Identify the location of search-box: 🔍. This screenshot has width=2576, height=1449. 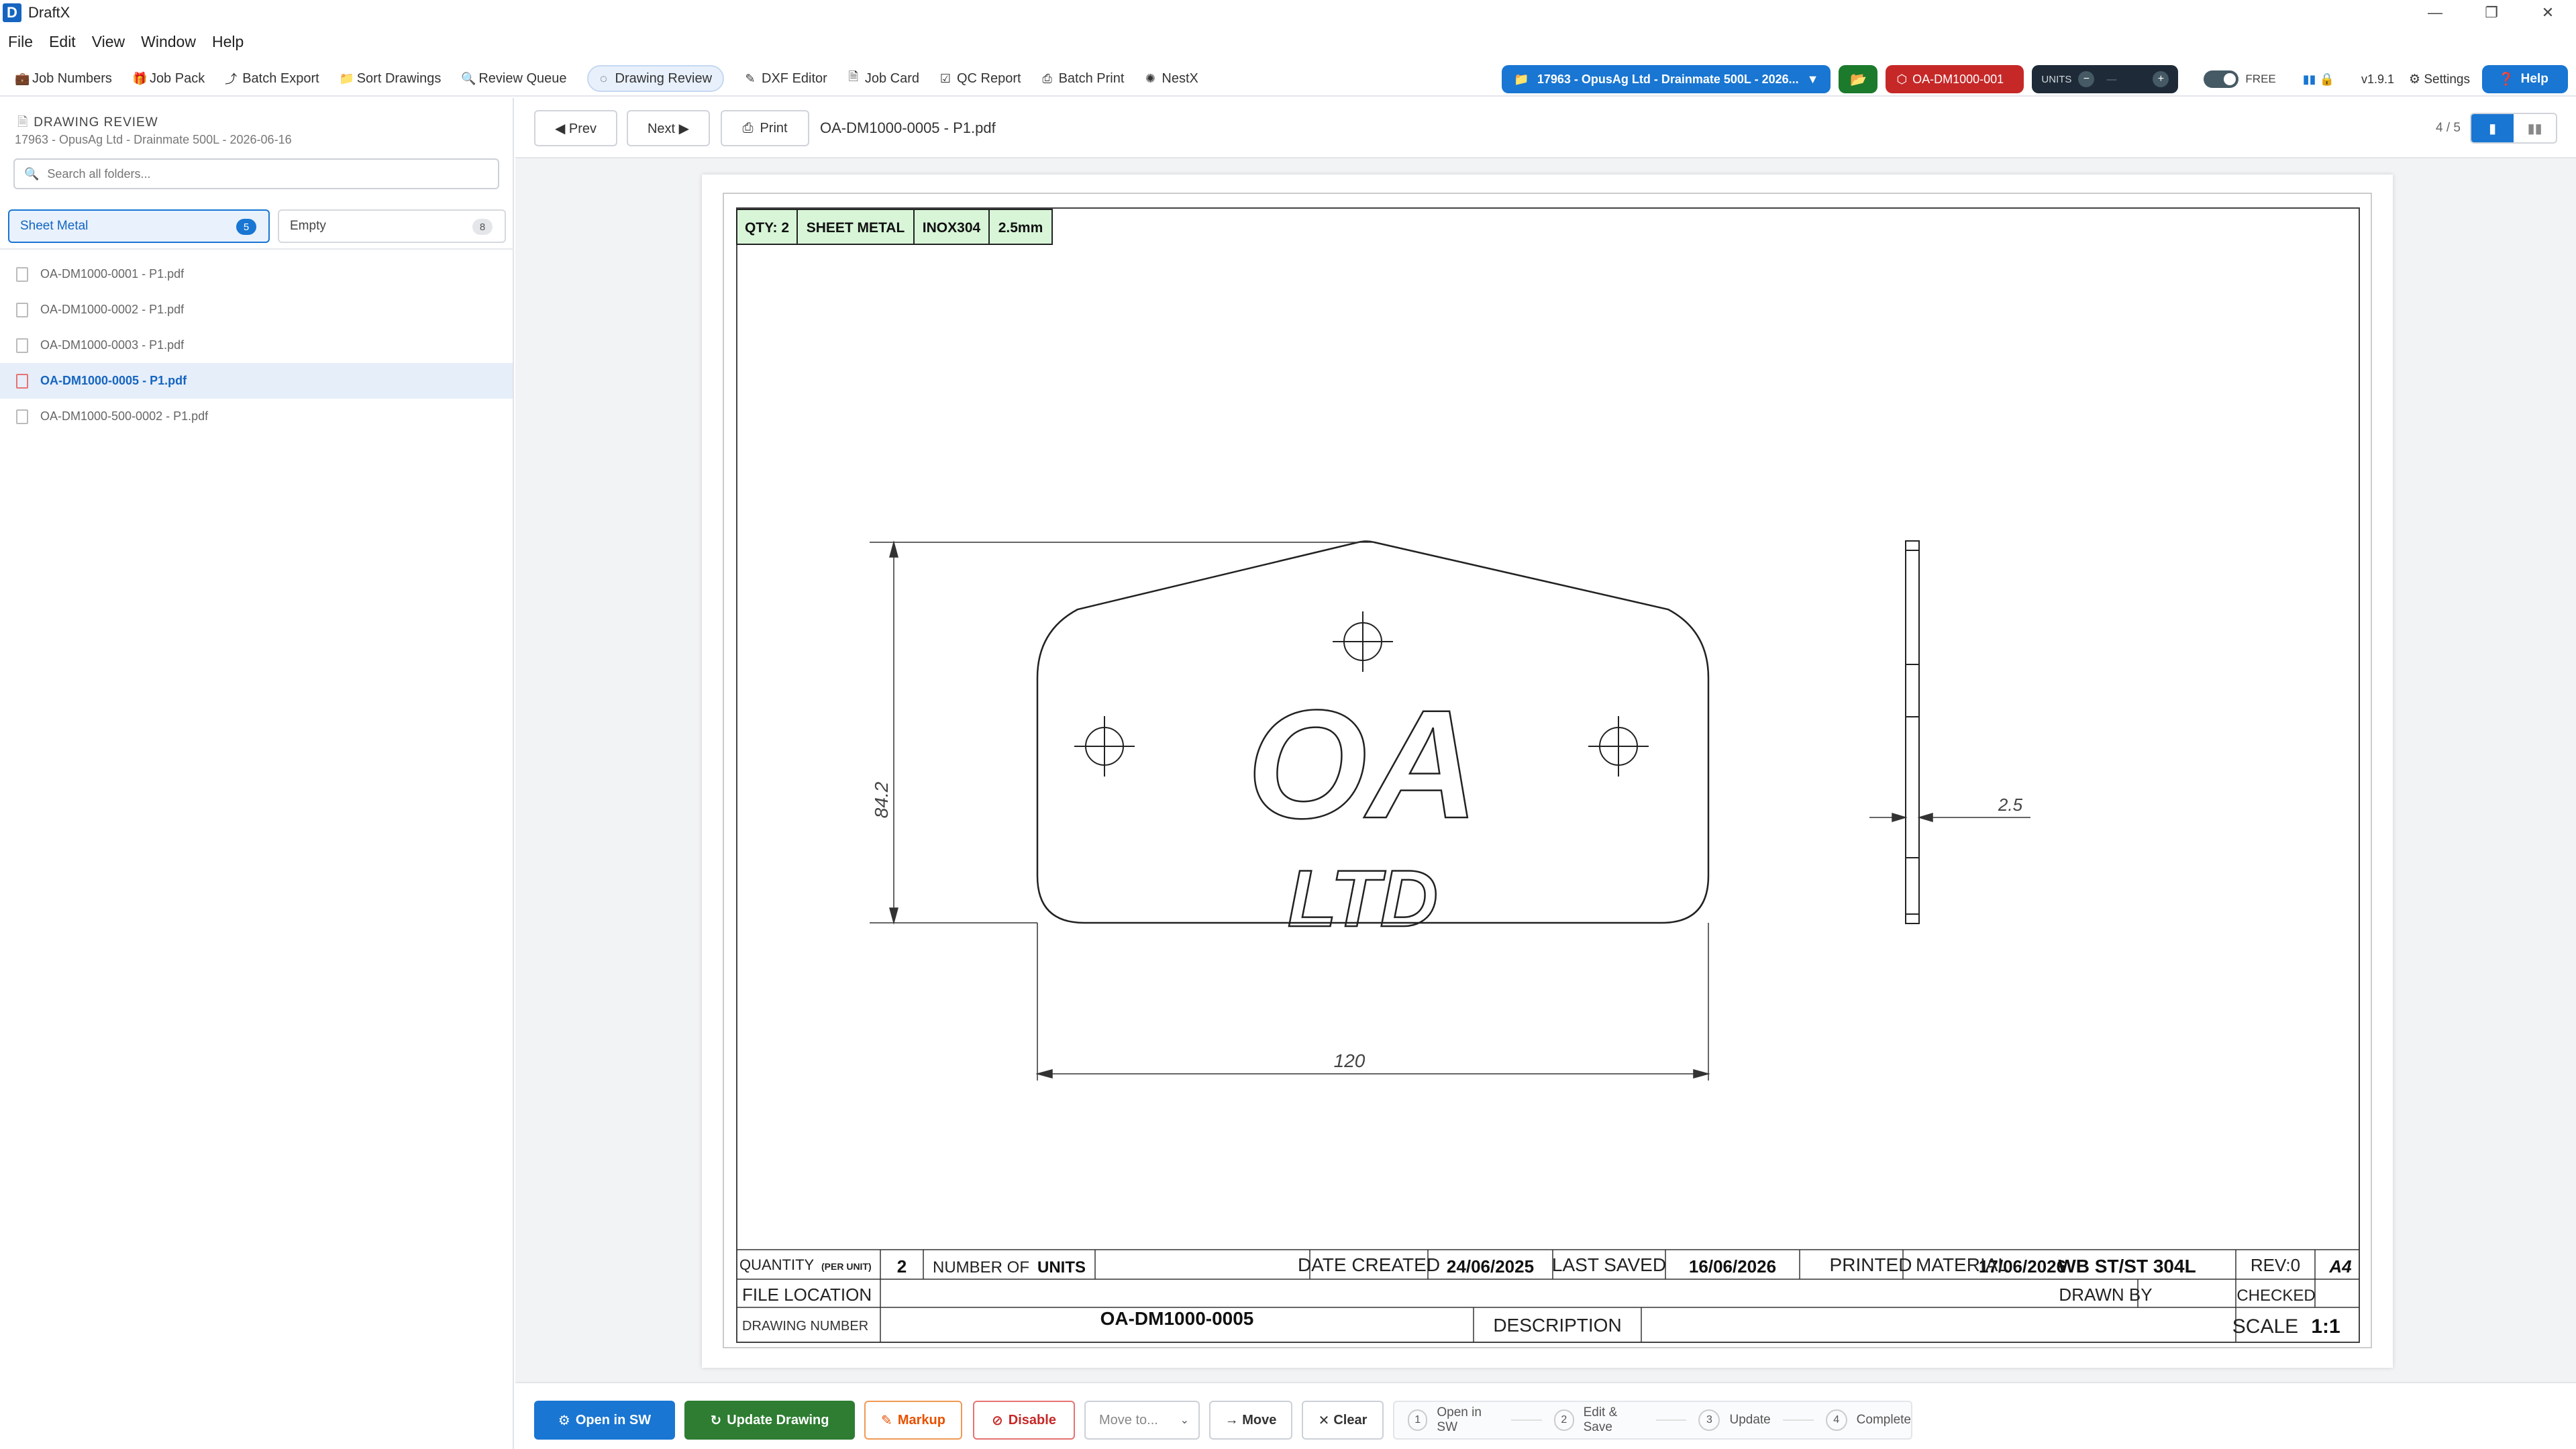
(256, 173).